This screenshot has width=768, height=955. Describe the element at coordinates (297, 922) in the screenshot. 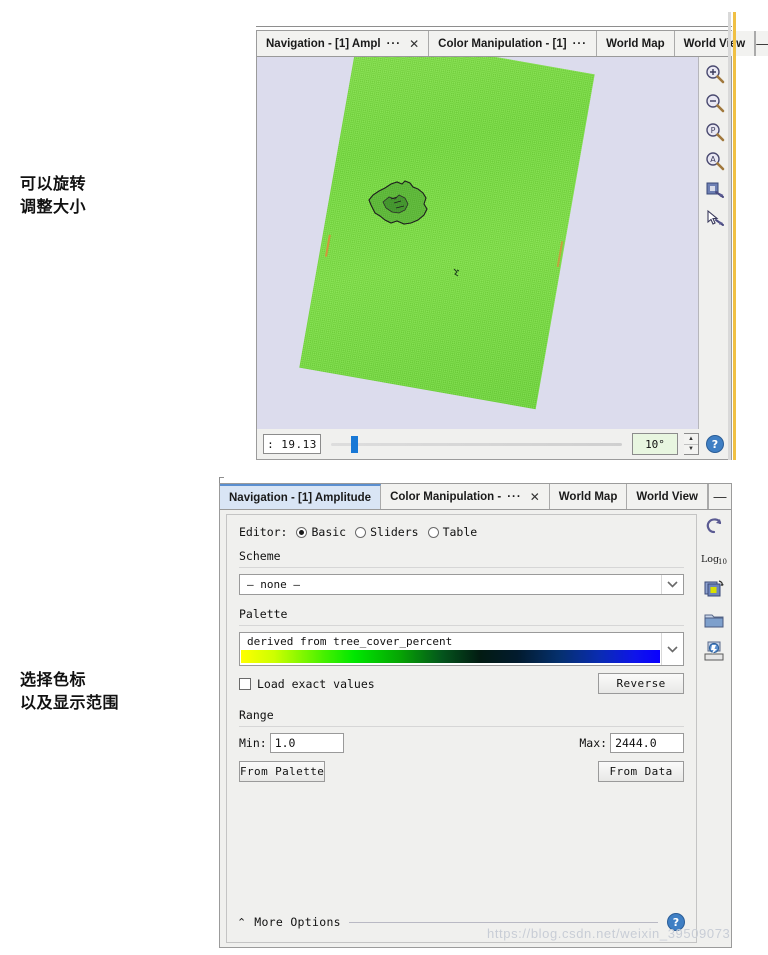

I see `more-options-label: More Options` at that location.